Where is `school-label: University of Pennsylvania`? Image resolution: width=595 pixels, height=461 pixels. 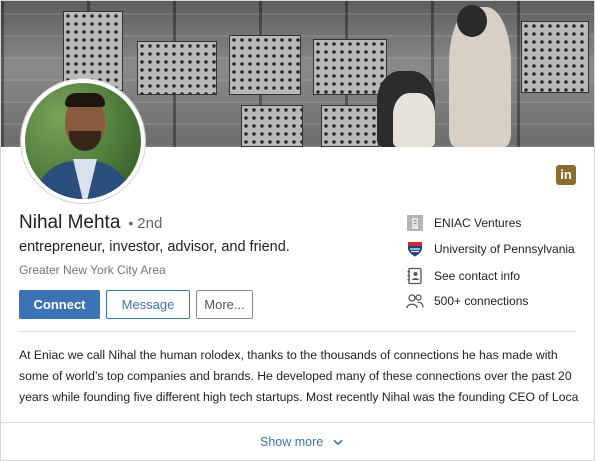 school-label: University of Pennsylvania is located at coordinates (504, 249).